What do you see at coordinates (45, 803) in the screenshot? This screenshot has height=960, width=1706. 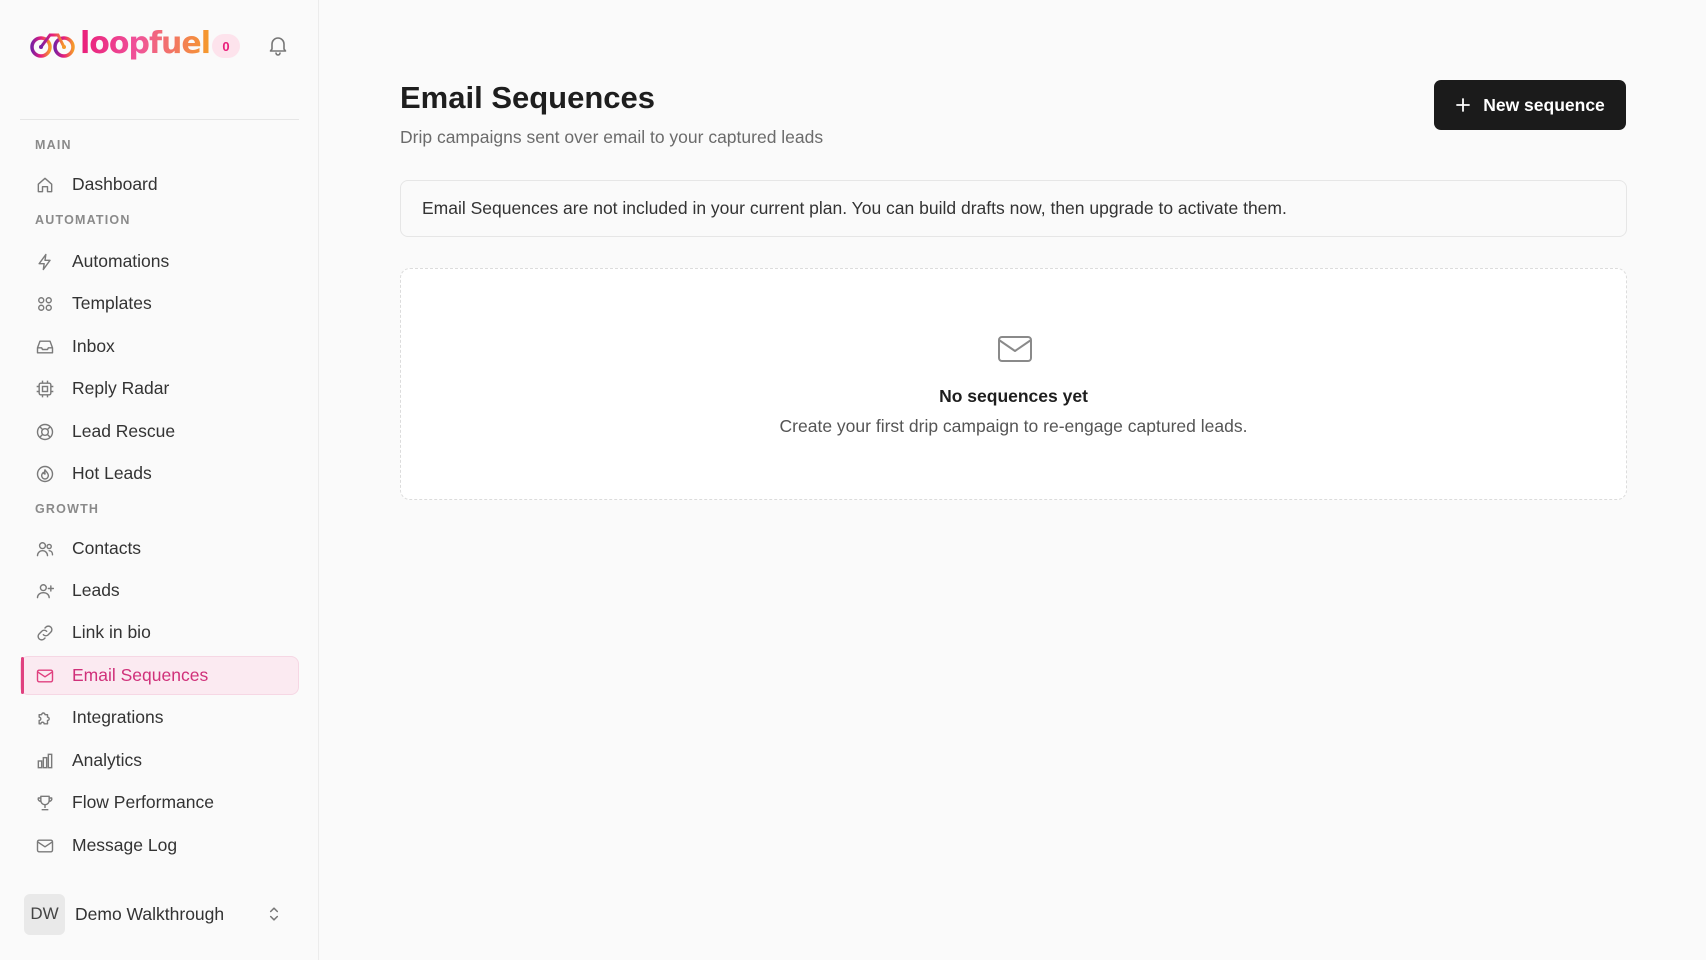 I see `trophy-icon` at bounding box center [45, 803].